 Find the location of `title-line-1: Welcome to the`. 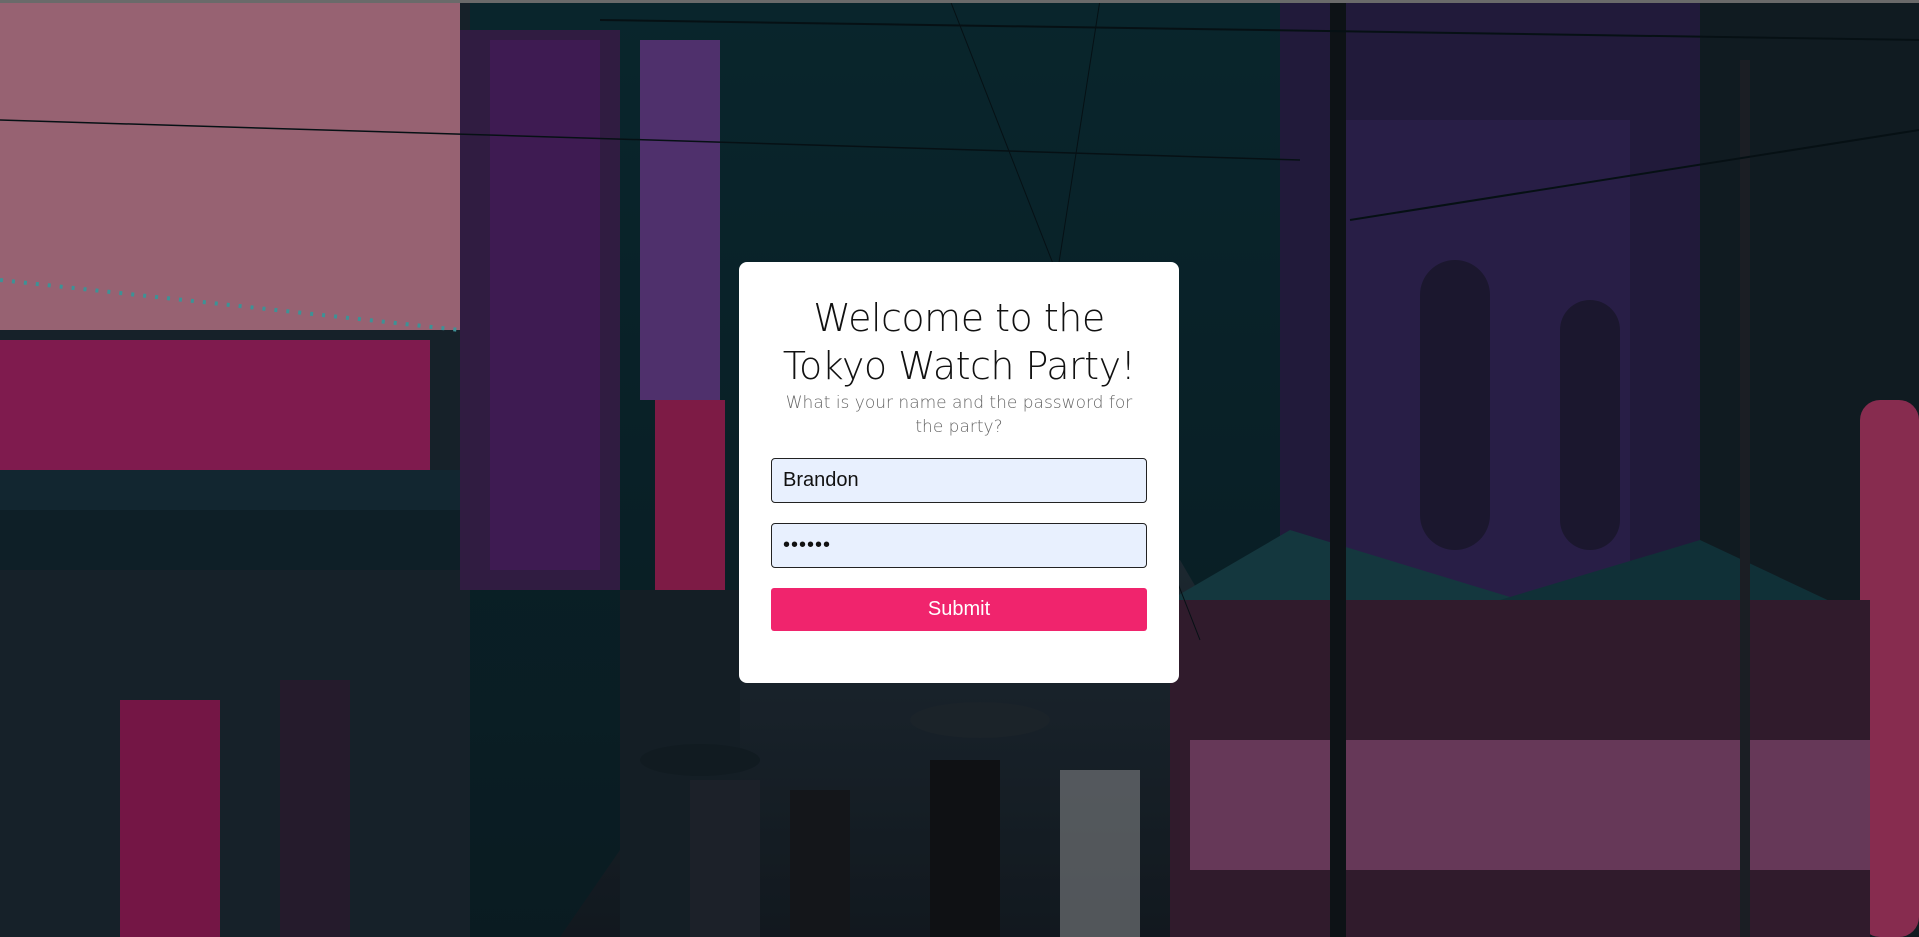

title-line-1: Welcome to the is located at coordinates (959, 318).